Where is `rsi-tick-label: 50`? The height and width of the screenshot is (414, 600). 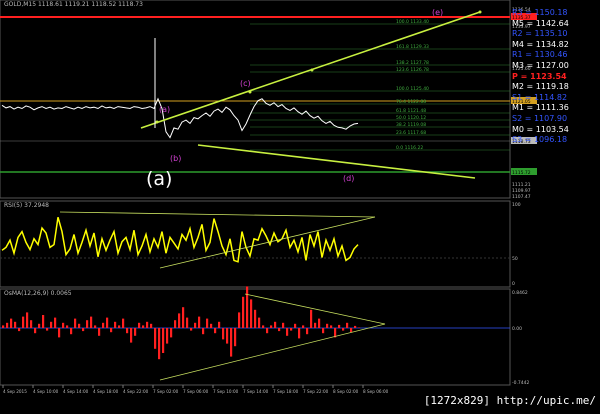 rsi-tick-label: 50 is located at coordinates (515, 259).